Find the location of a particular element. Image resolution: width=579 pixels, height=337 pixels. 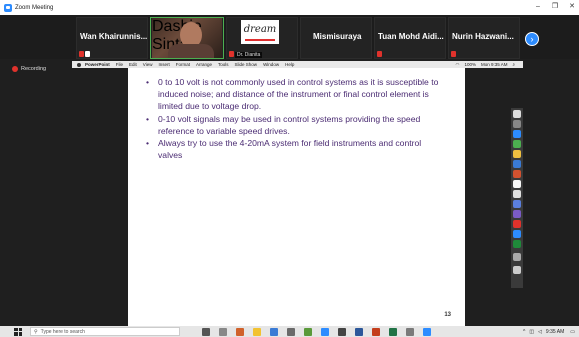

search-icon: ⚲ is located at coordinates (36, 331).